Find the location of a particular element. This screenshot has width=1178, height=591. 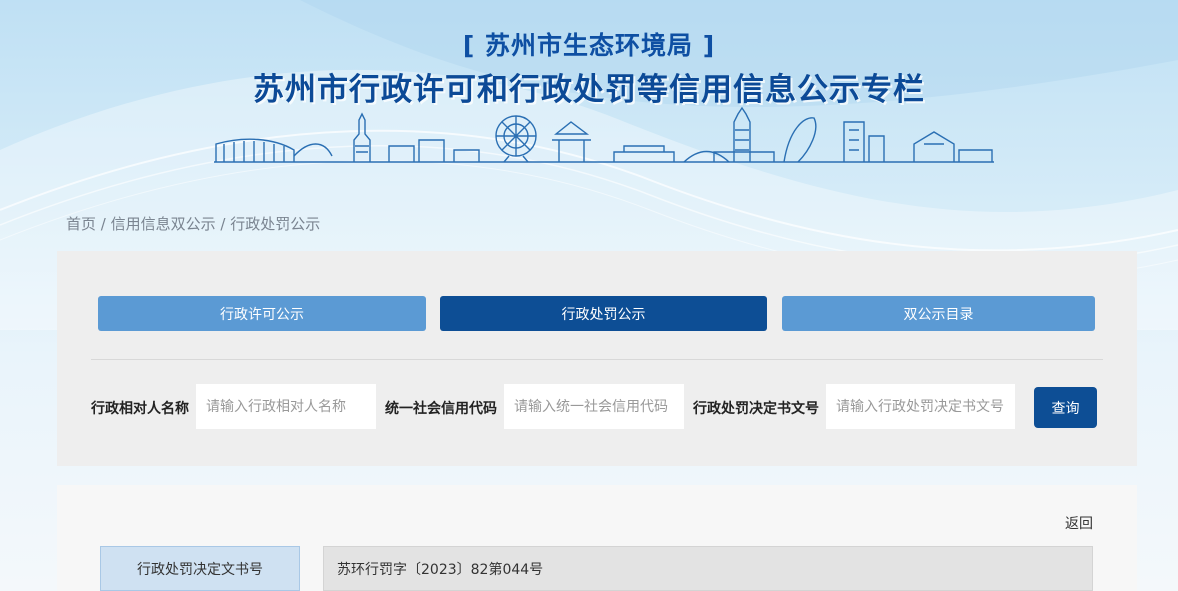

detail-field-value: 苏环行罚字〔2023〕82第044号 is located at coordinates (708, 568).